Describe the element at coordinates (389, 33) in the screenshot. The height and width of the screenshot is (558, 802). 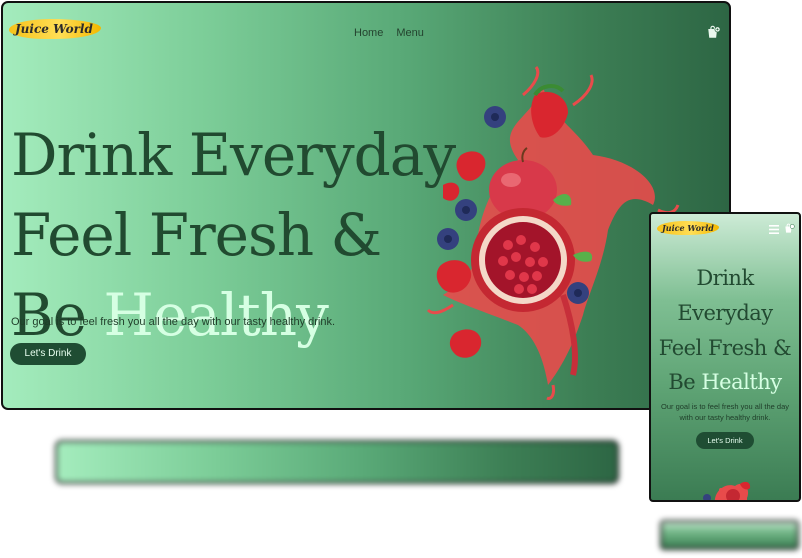
I see `desktop-nav-links: Home Menu` at that location.